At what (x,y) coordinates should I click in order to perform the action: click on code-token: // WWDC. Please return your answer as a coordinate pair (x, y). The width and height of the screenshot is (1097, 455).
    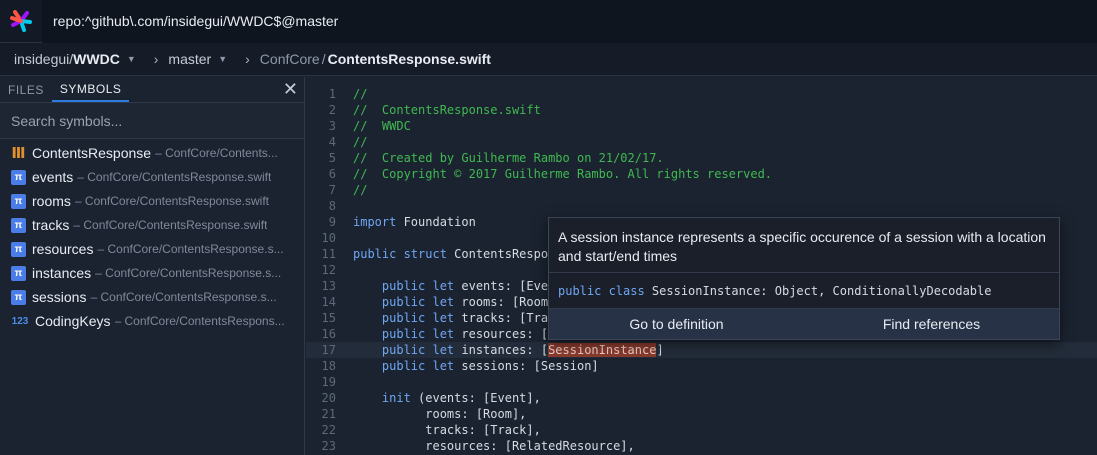
    Looking at the image, I should click on (382, 126).